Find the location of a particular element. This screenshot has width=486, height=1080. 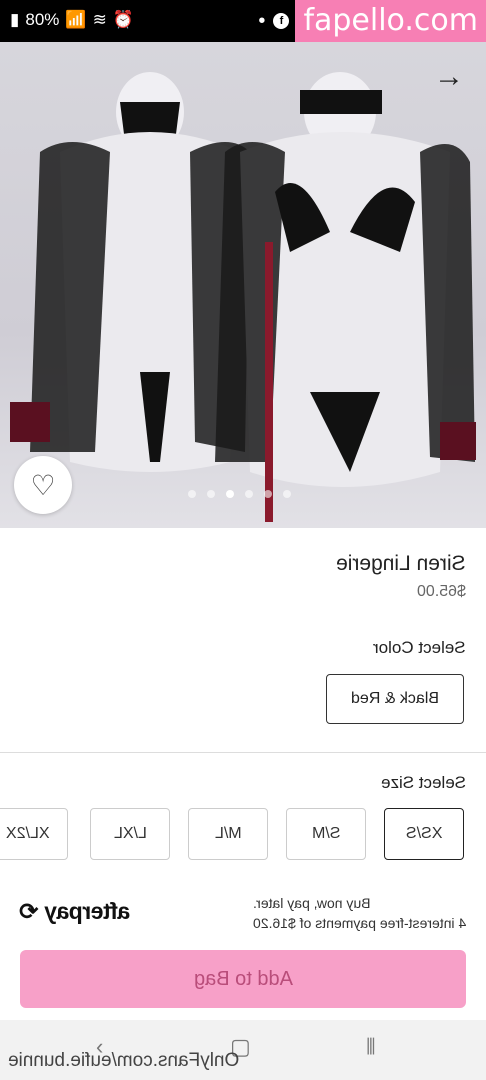

afterpay-line1: Buy now, pay later. is located at coordinates (311, 903).